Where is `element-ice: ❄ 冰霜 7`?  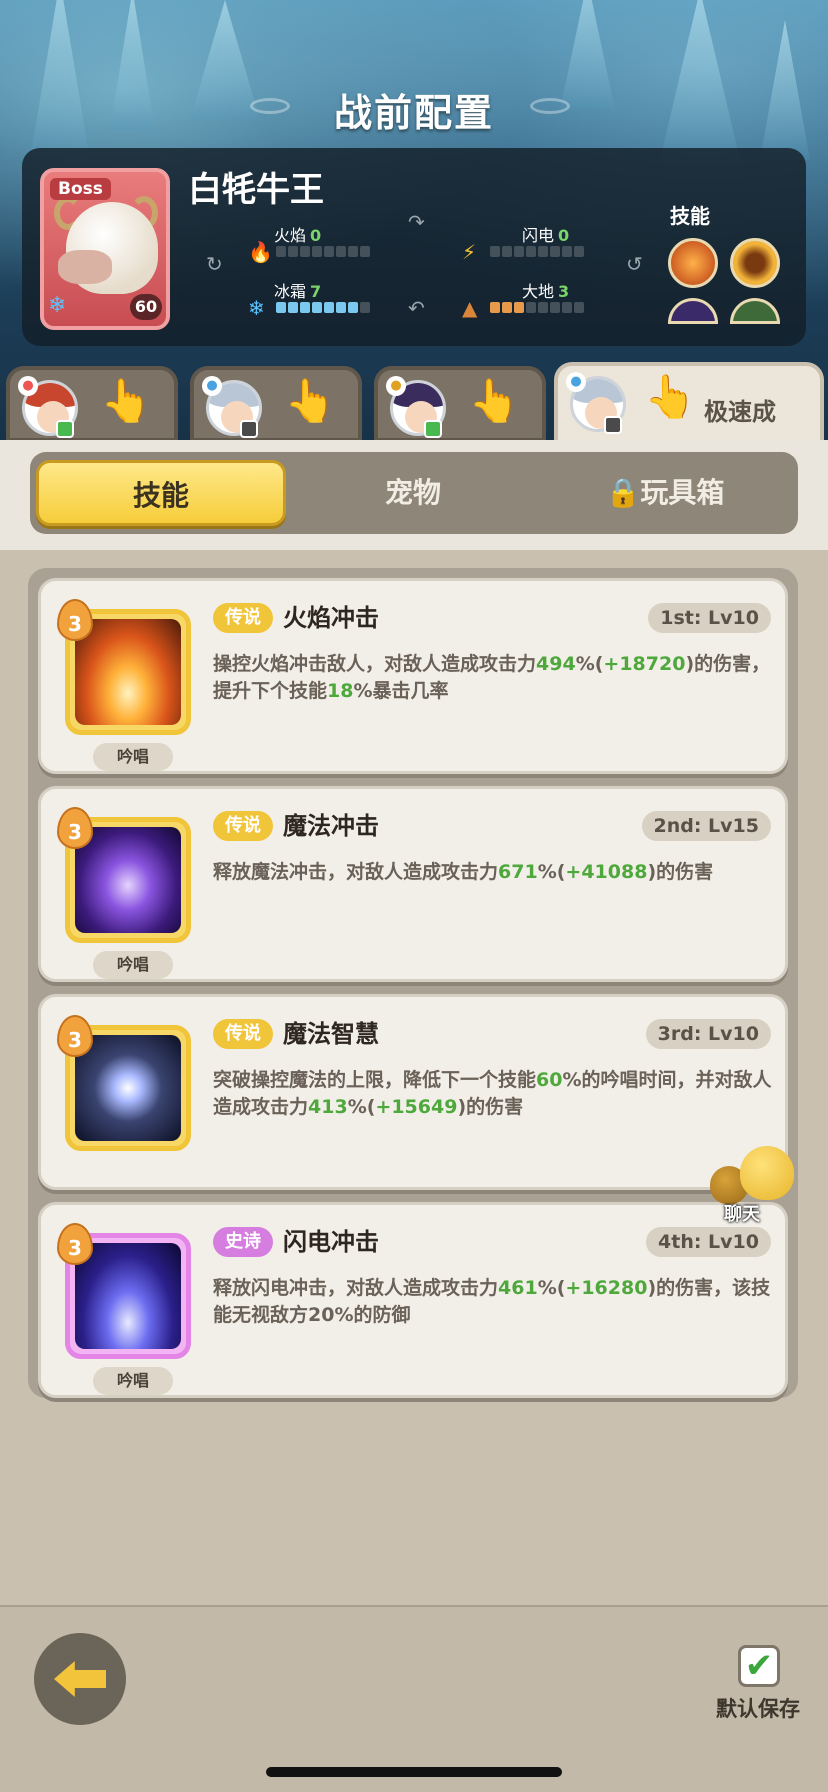
element-ice: ❄ 冰霜 7 is located at coordinates (323, 299).